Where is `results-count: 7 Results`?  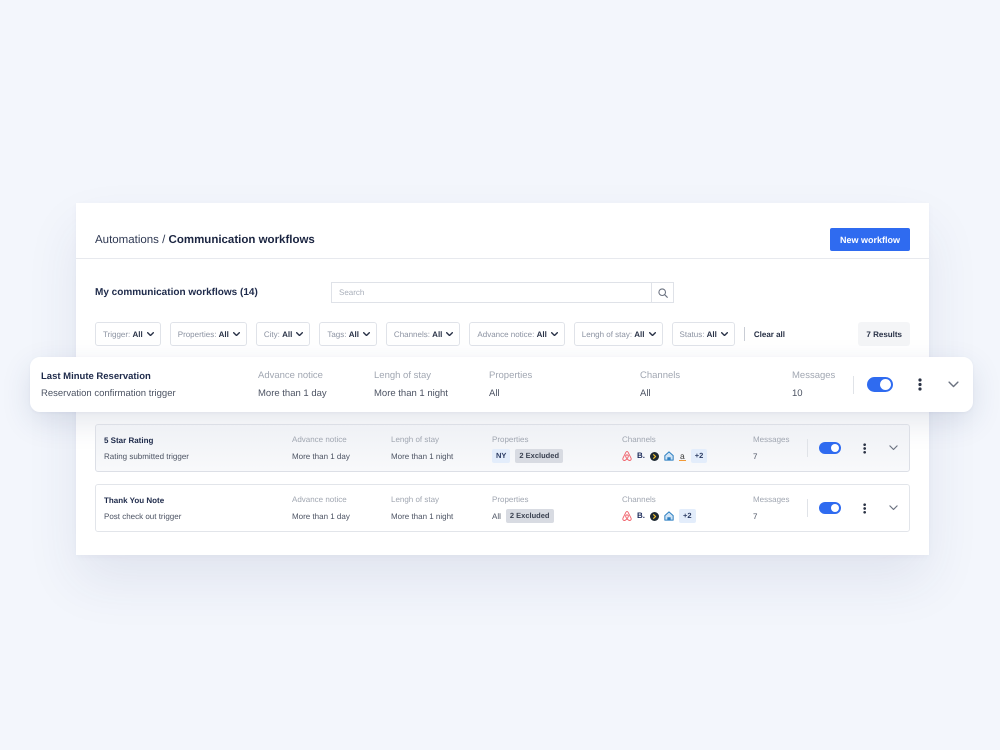
results-count: 7 Results is located at coordinates (884, 334).